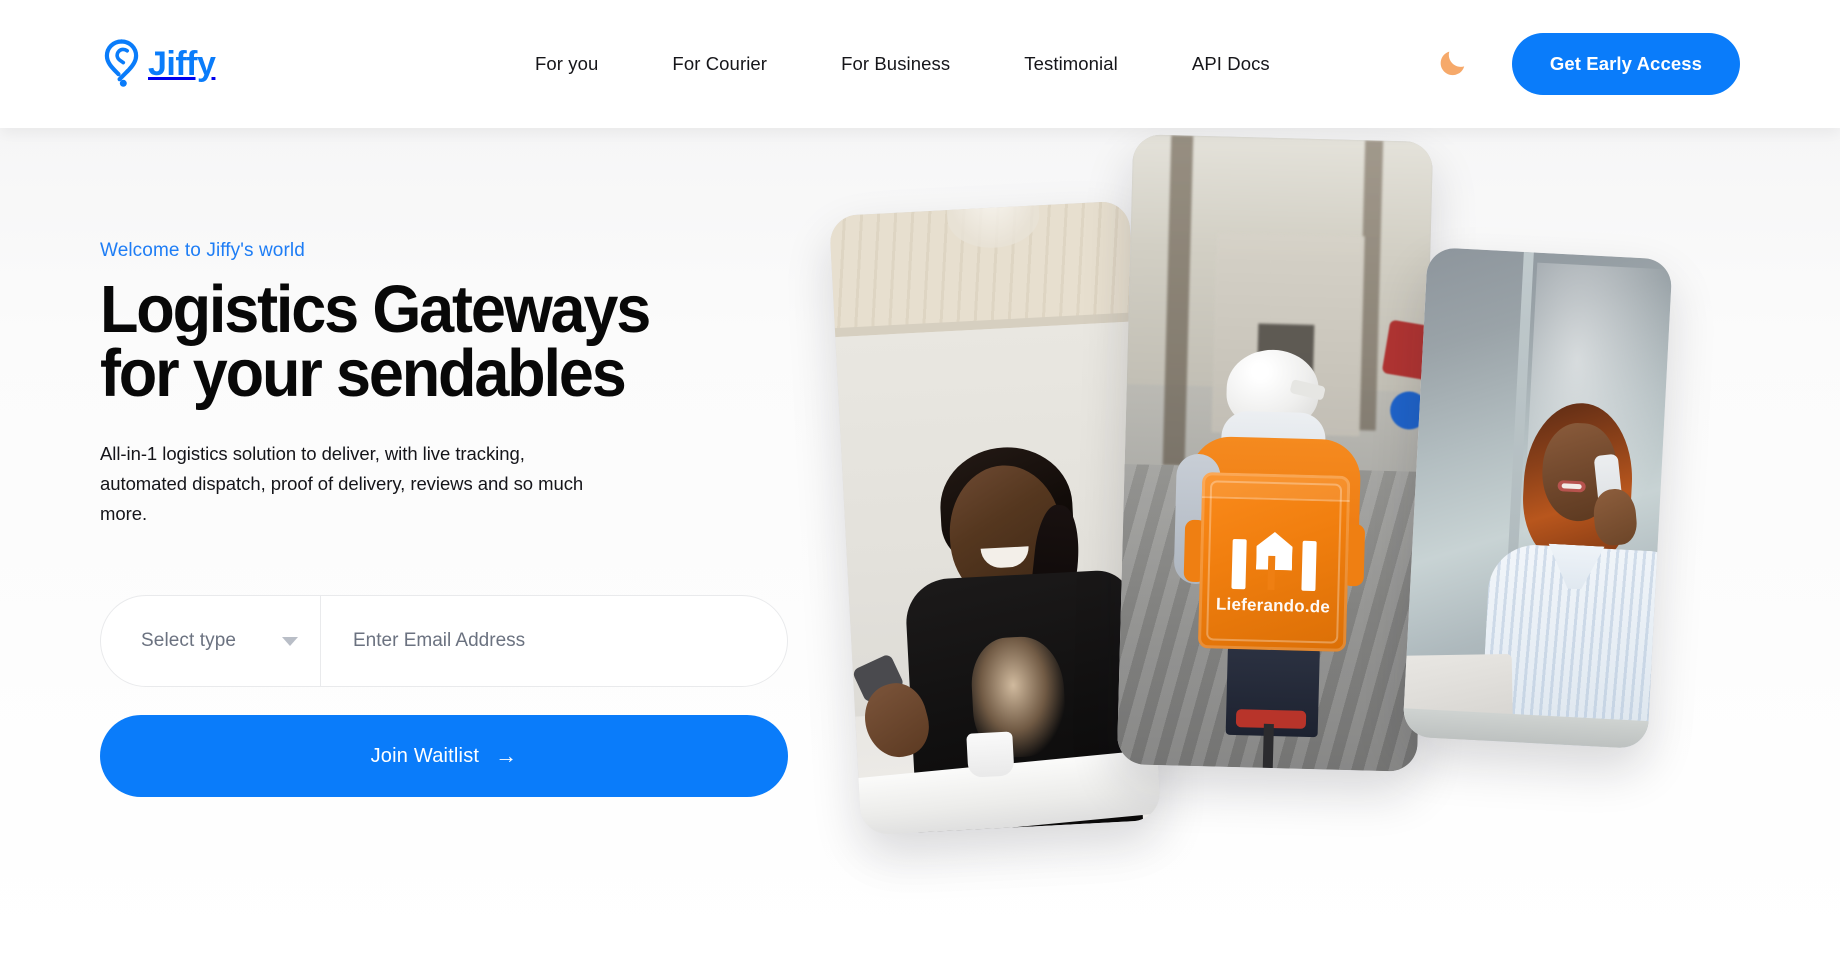 The image size is (1840, 955). I want to click on get-early-access-button: Get Early Access, so click(1625, 64).